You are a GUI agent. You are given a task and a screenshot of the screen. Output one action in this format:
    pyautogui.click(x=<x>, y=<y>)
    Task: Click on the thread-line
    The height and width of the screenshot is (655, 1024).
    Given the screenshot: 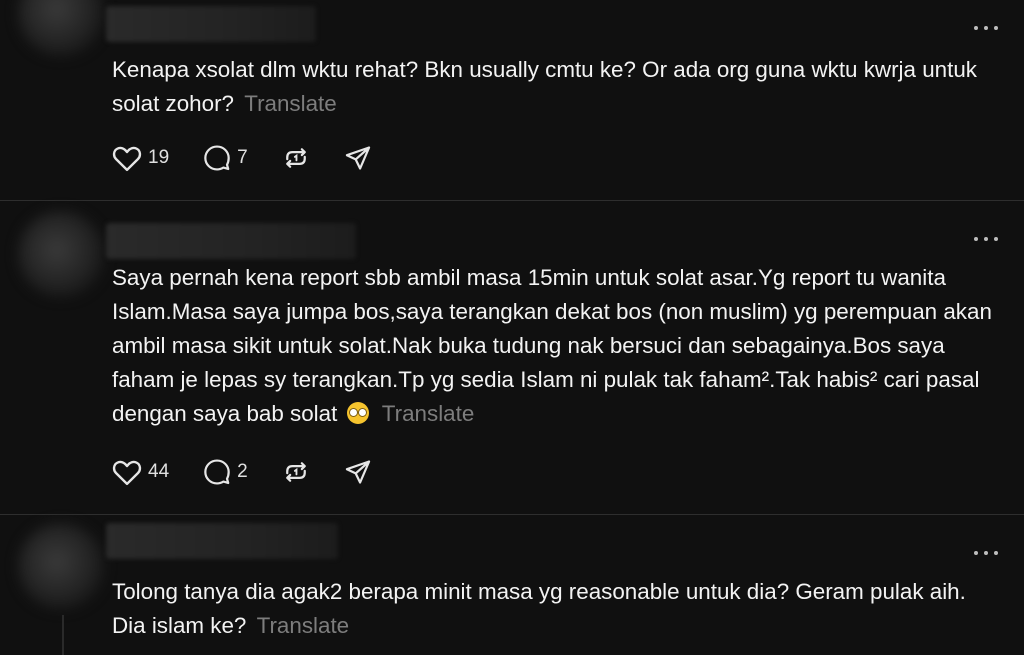 What is the action you would take?
    pyautogui.click(x=63, y=635)
    